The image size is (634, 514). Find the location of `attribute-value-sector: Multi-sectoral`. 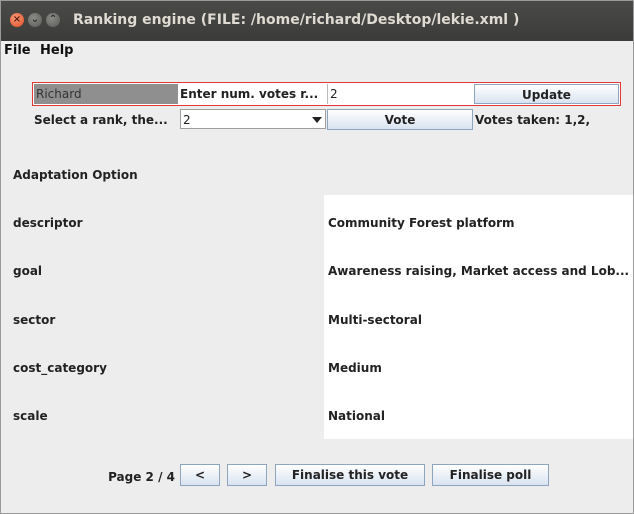

attribute-value-sector: Multi-sectoral is located at coordinates (375, 320).